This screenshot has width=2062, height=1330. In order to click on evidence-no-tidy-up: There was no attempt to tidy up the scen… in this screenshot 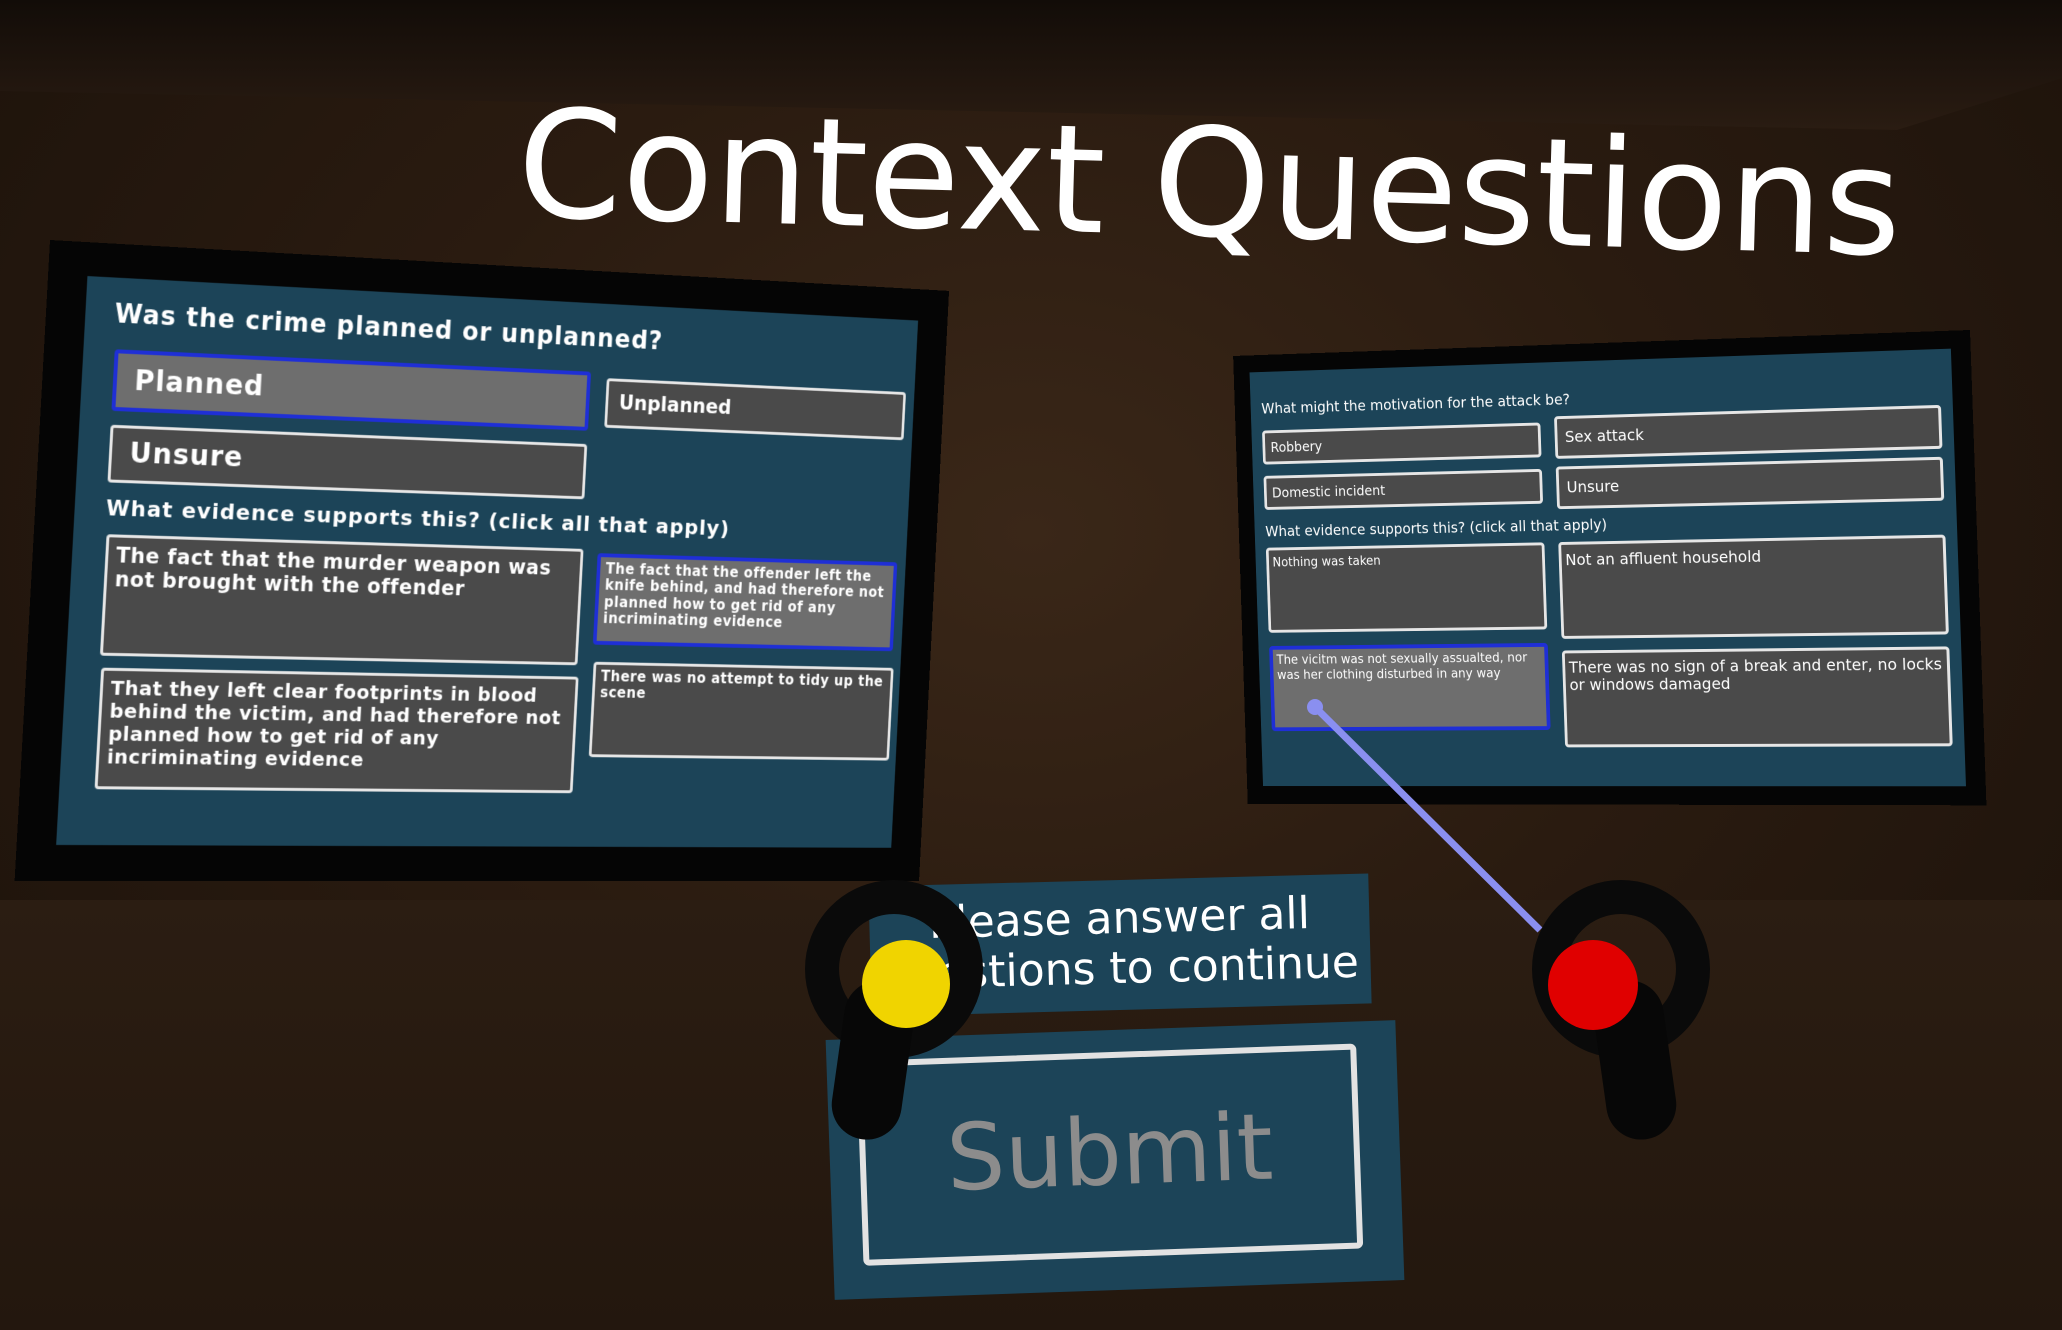, I will do `click(741, 711)`.